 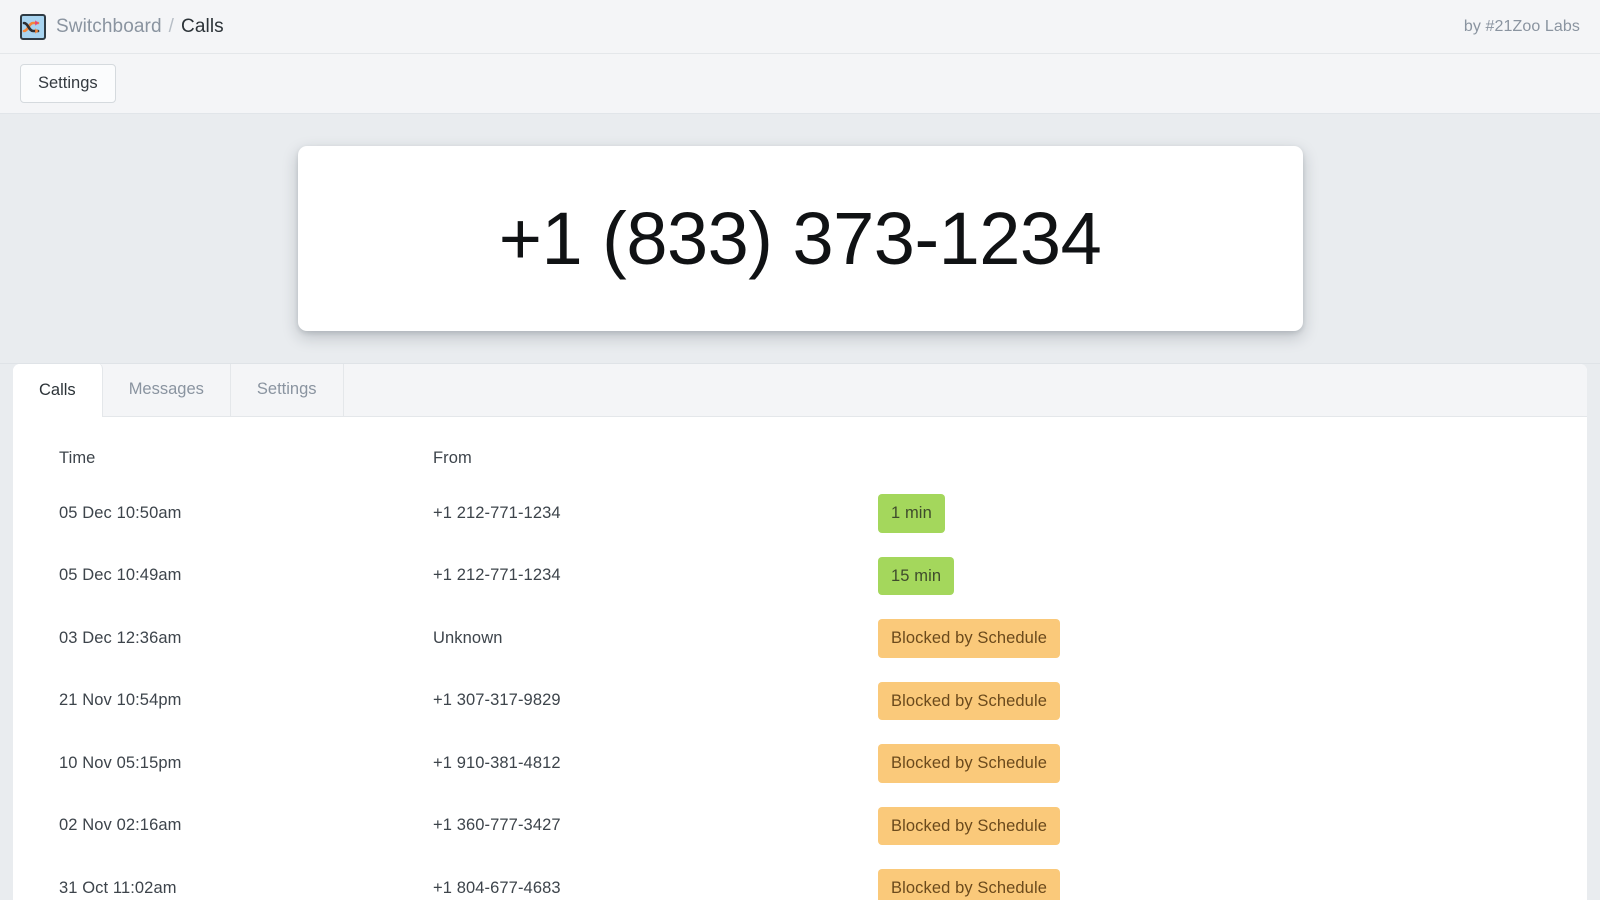 I want to click on cell-from: +1 360-777-3427, so click(x=497, y=825).